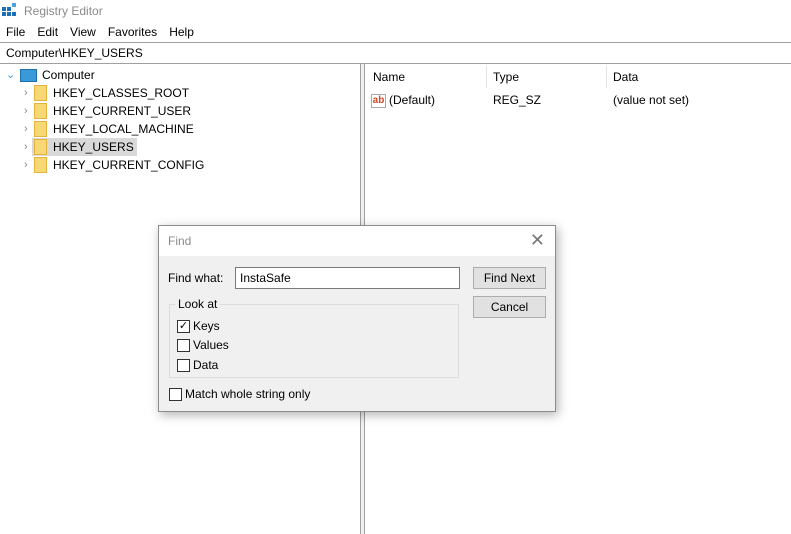  Describe the element at coordinates (180, 241) in the screenshot. I see `dialog-title: Find` at that location.